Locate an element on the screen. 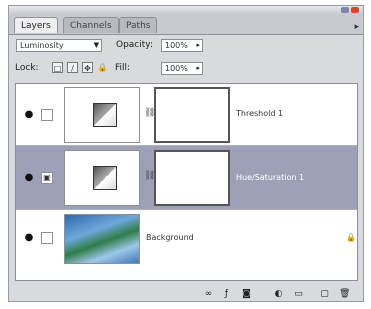 The image size is (371, 309). padlock-icon: 🔒 is located at coordinates (102, 67).